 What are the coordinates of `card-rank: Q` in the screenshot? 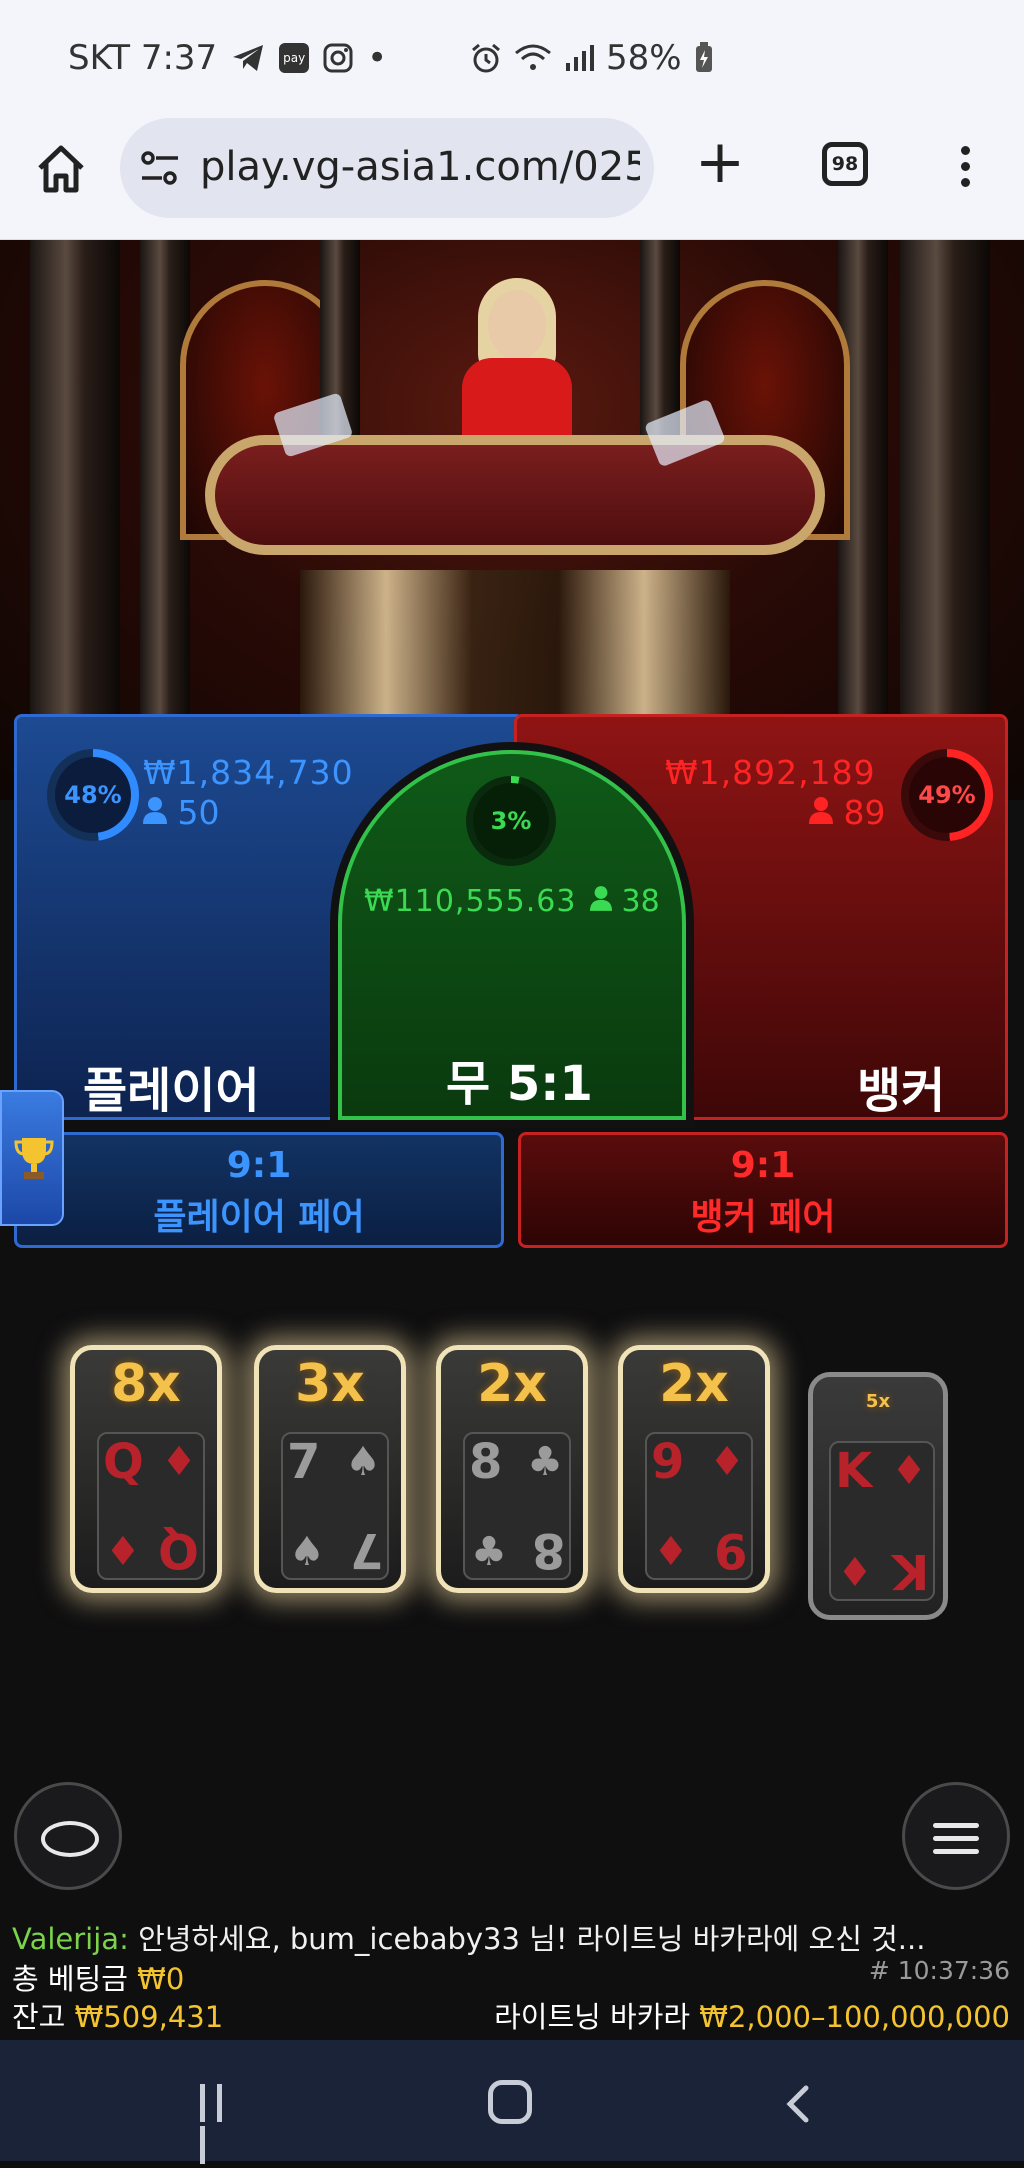 It's located at (123, 1462).